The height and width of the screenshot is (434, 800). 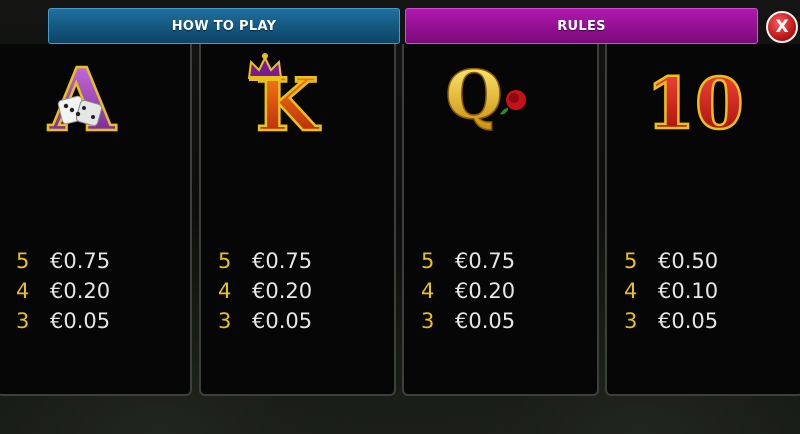 I want to click on symbol-letter: A, so click(x=82, y=94).